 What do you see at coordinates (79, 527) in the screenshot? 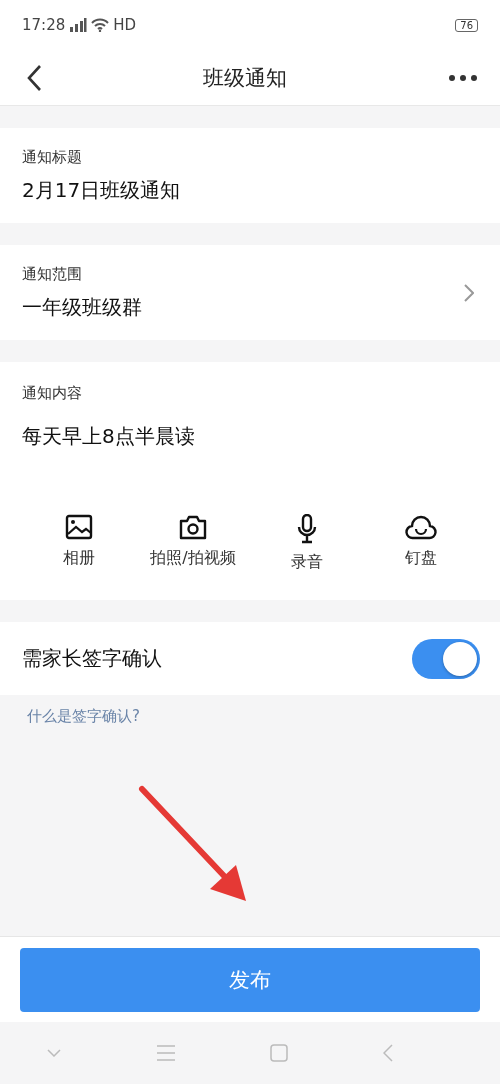
I see `image-icon` at bounding box center [79, 527].